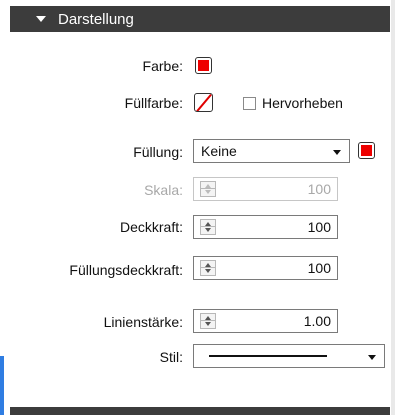 The image size is (395, 415). What do you see at coordinates (200, 19) in the screenshot?
I see `section-header-darstellung: Darstellung` at bounding box center [200, 19].